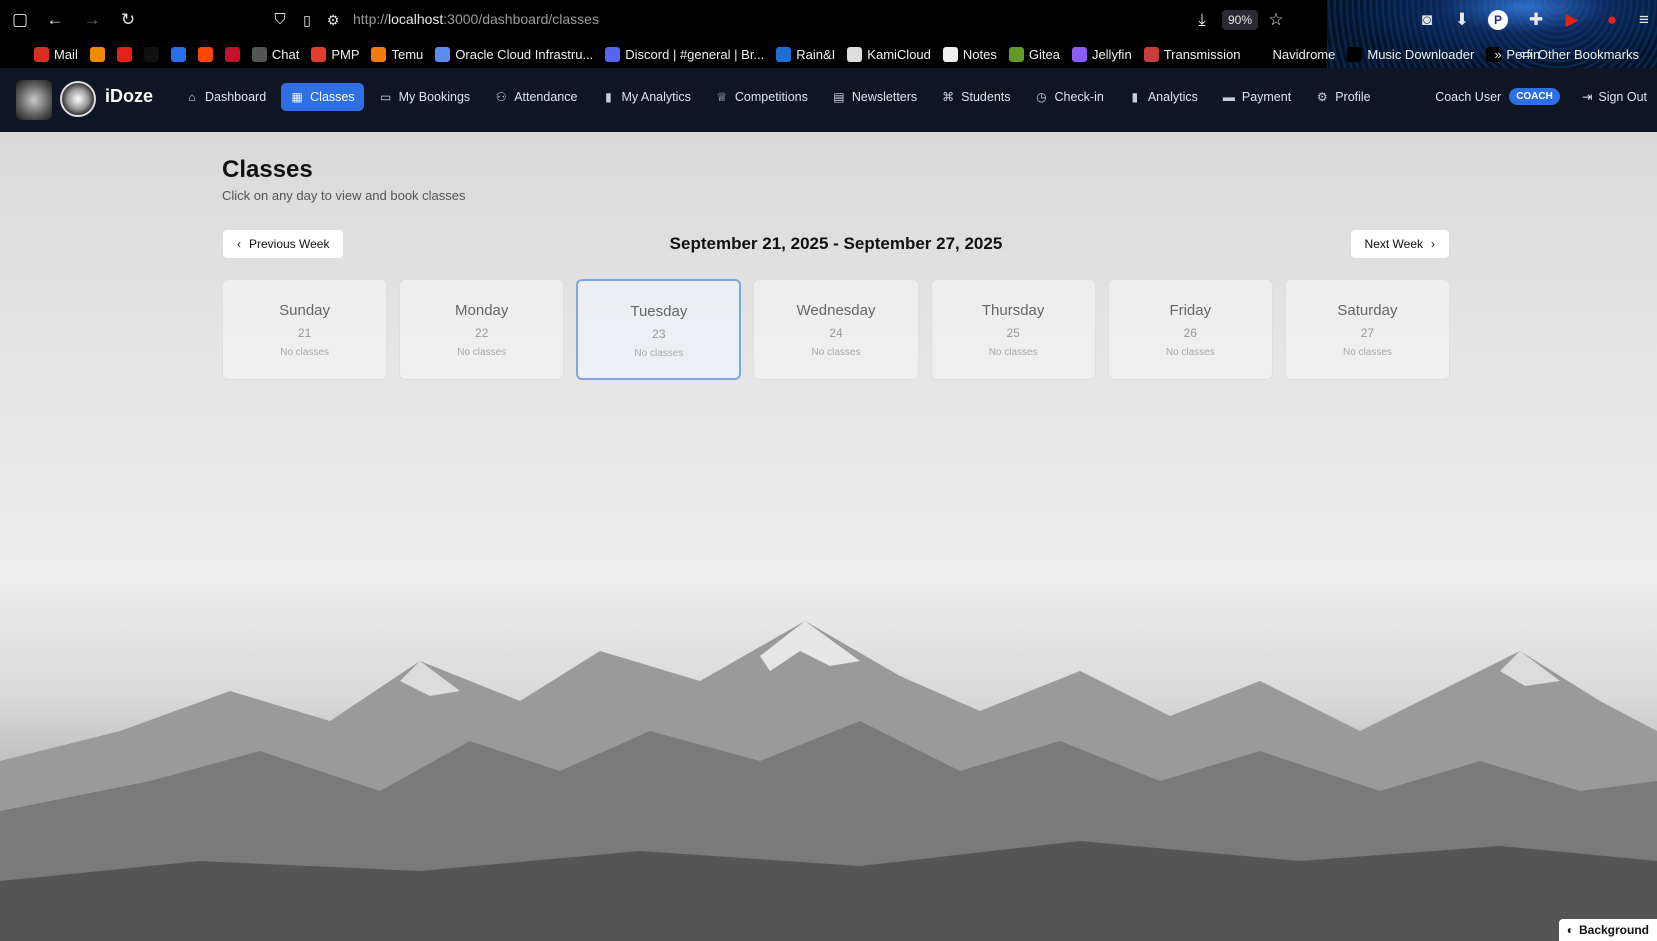 The image size is (1657, 941). What do you see at coordinates (805, 54) in the screenshot?
I see `bookmark-12: Rain&I` at bounding box center [805, 54].